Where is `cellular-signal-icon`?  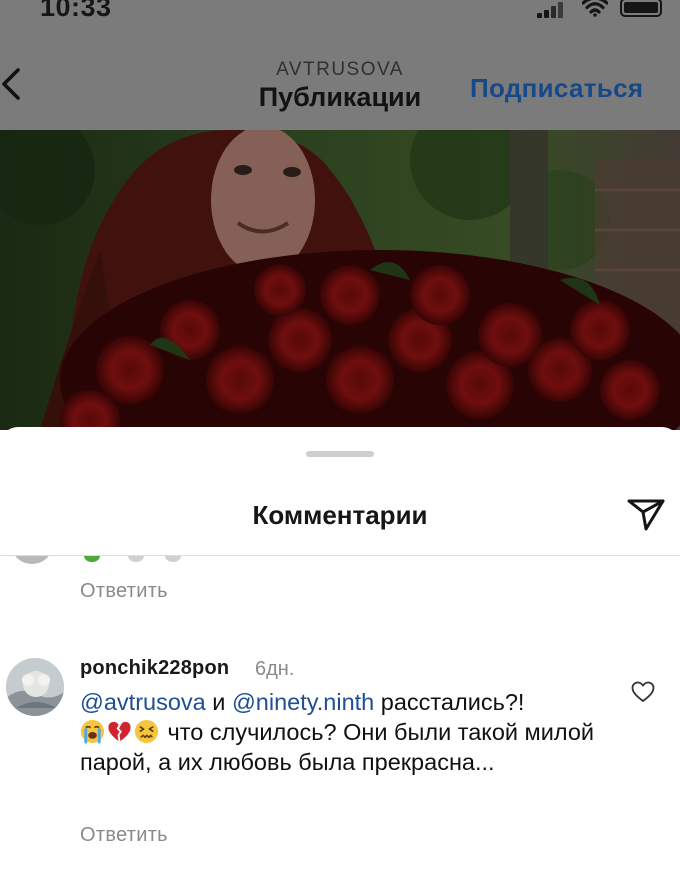 cellular-signal-icon is located at coordinates (550, 10).